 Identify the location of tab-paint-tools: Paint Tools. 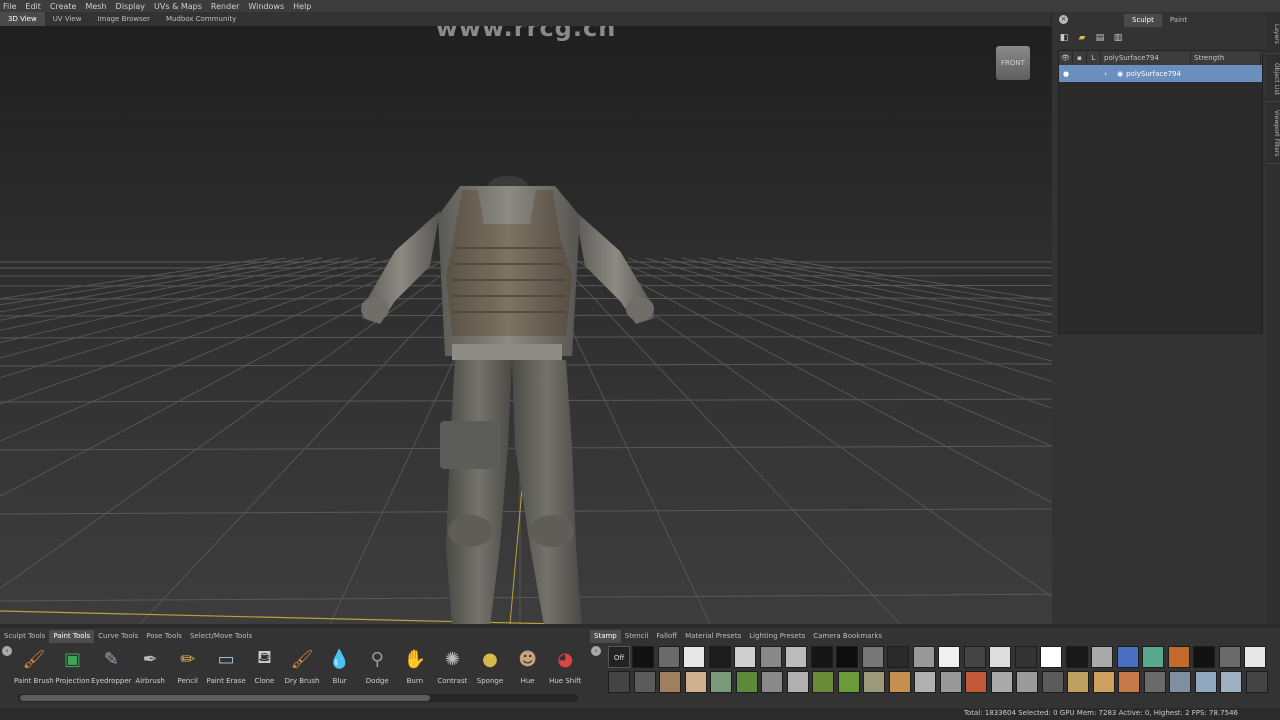
(72, 636).